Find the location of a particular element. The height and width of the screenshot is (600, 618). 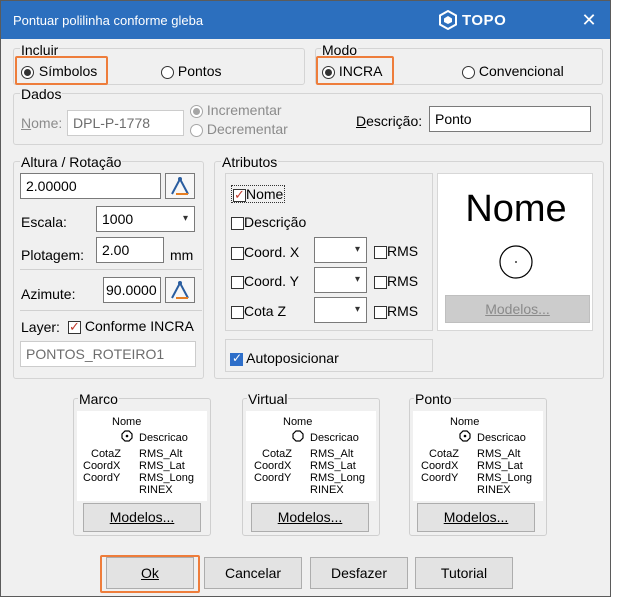

marco-right-3: RINEX is located at coordinates (156, 490).